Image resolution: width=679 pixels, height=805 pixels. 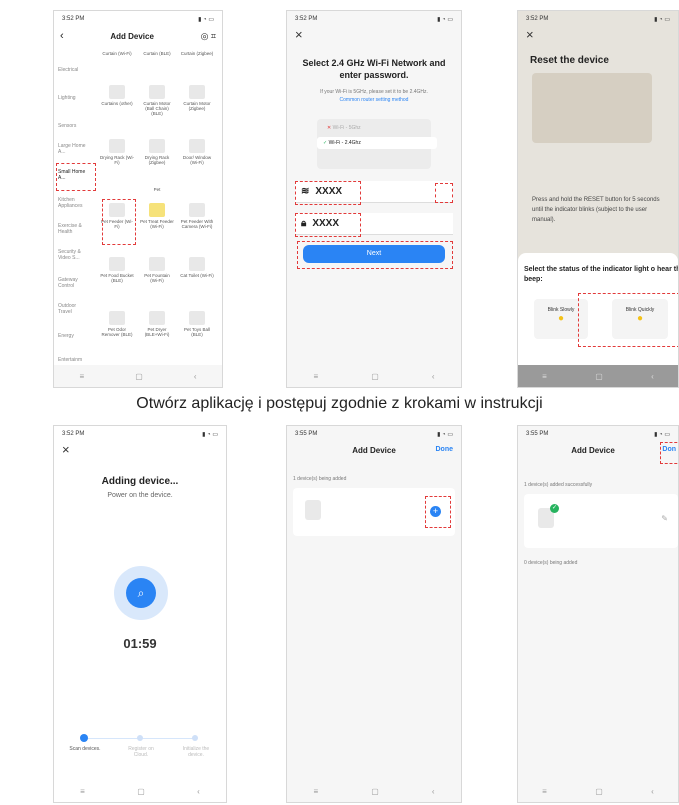 What do you see at coordinates (157, 216) in the screenshot?
I see `device-item: Pet Treat Feeder (Wi-Fi)` at bounding box center [157, 216].